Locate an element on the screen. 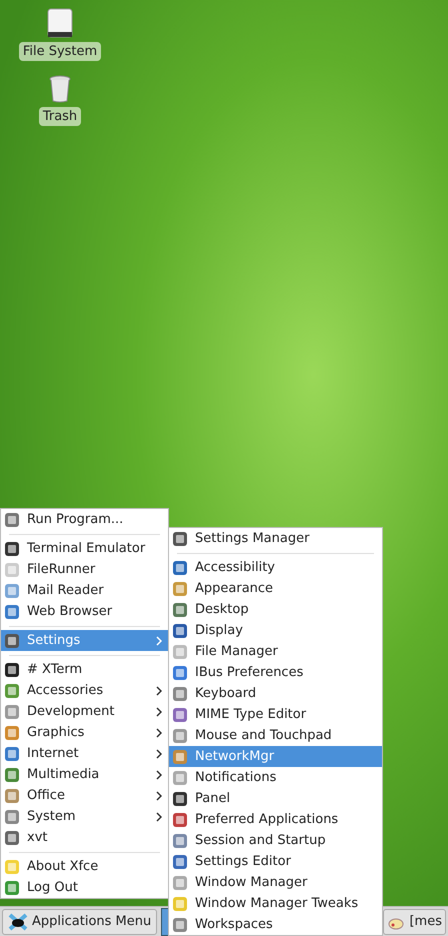  menu-item: Appearance is located at coordinates (275, 588).